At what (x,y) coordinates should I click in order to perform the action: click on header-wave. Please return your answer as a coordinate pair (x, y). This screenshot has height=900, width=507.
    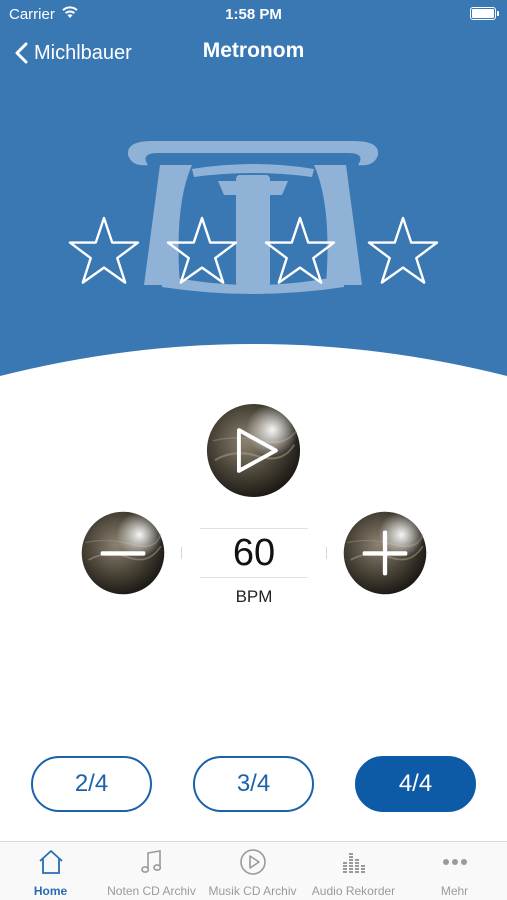
    Looking at the image, I should click on (253, 367).